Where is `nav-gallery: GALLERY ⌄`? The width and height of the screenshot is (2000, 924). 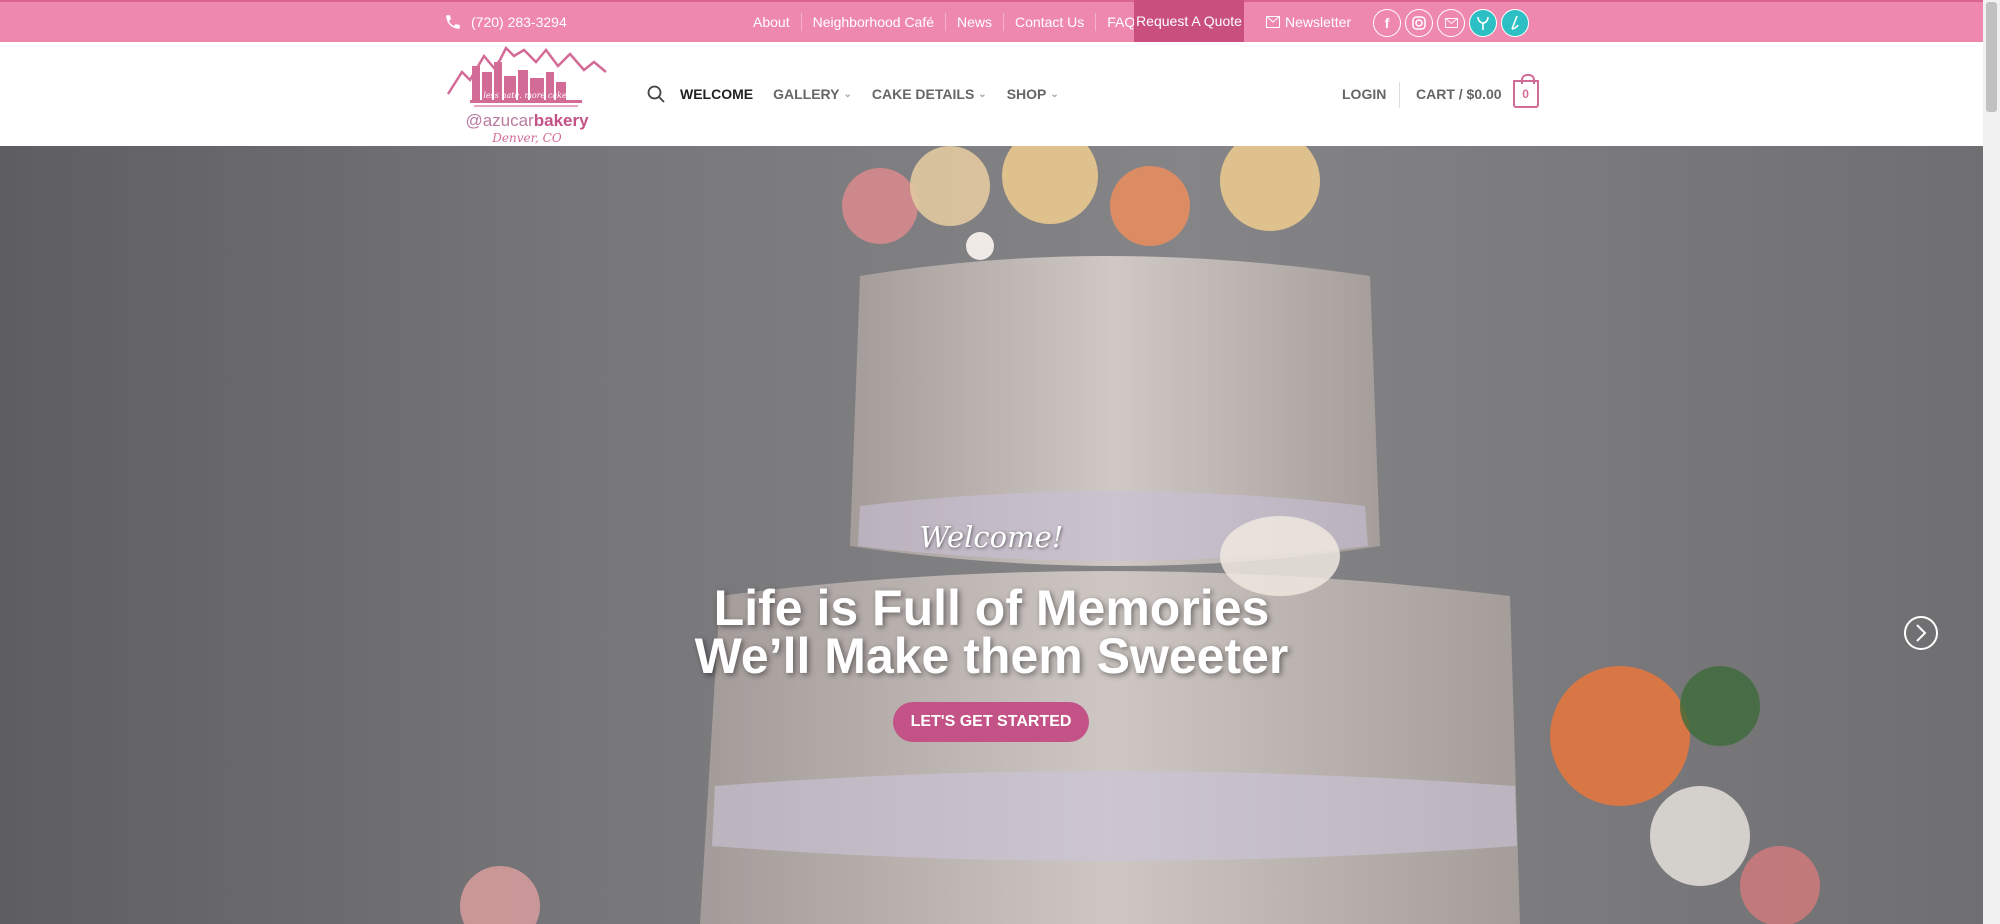
nav-gallery: GALLERY ⌄ is located at coordinates (812, 94).